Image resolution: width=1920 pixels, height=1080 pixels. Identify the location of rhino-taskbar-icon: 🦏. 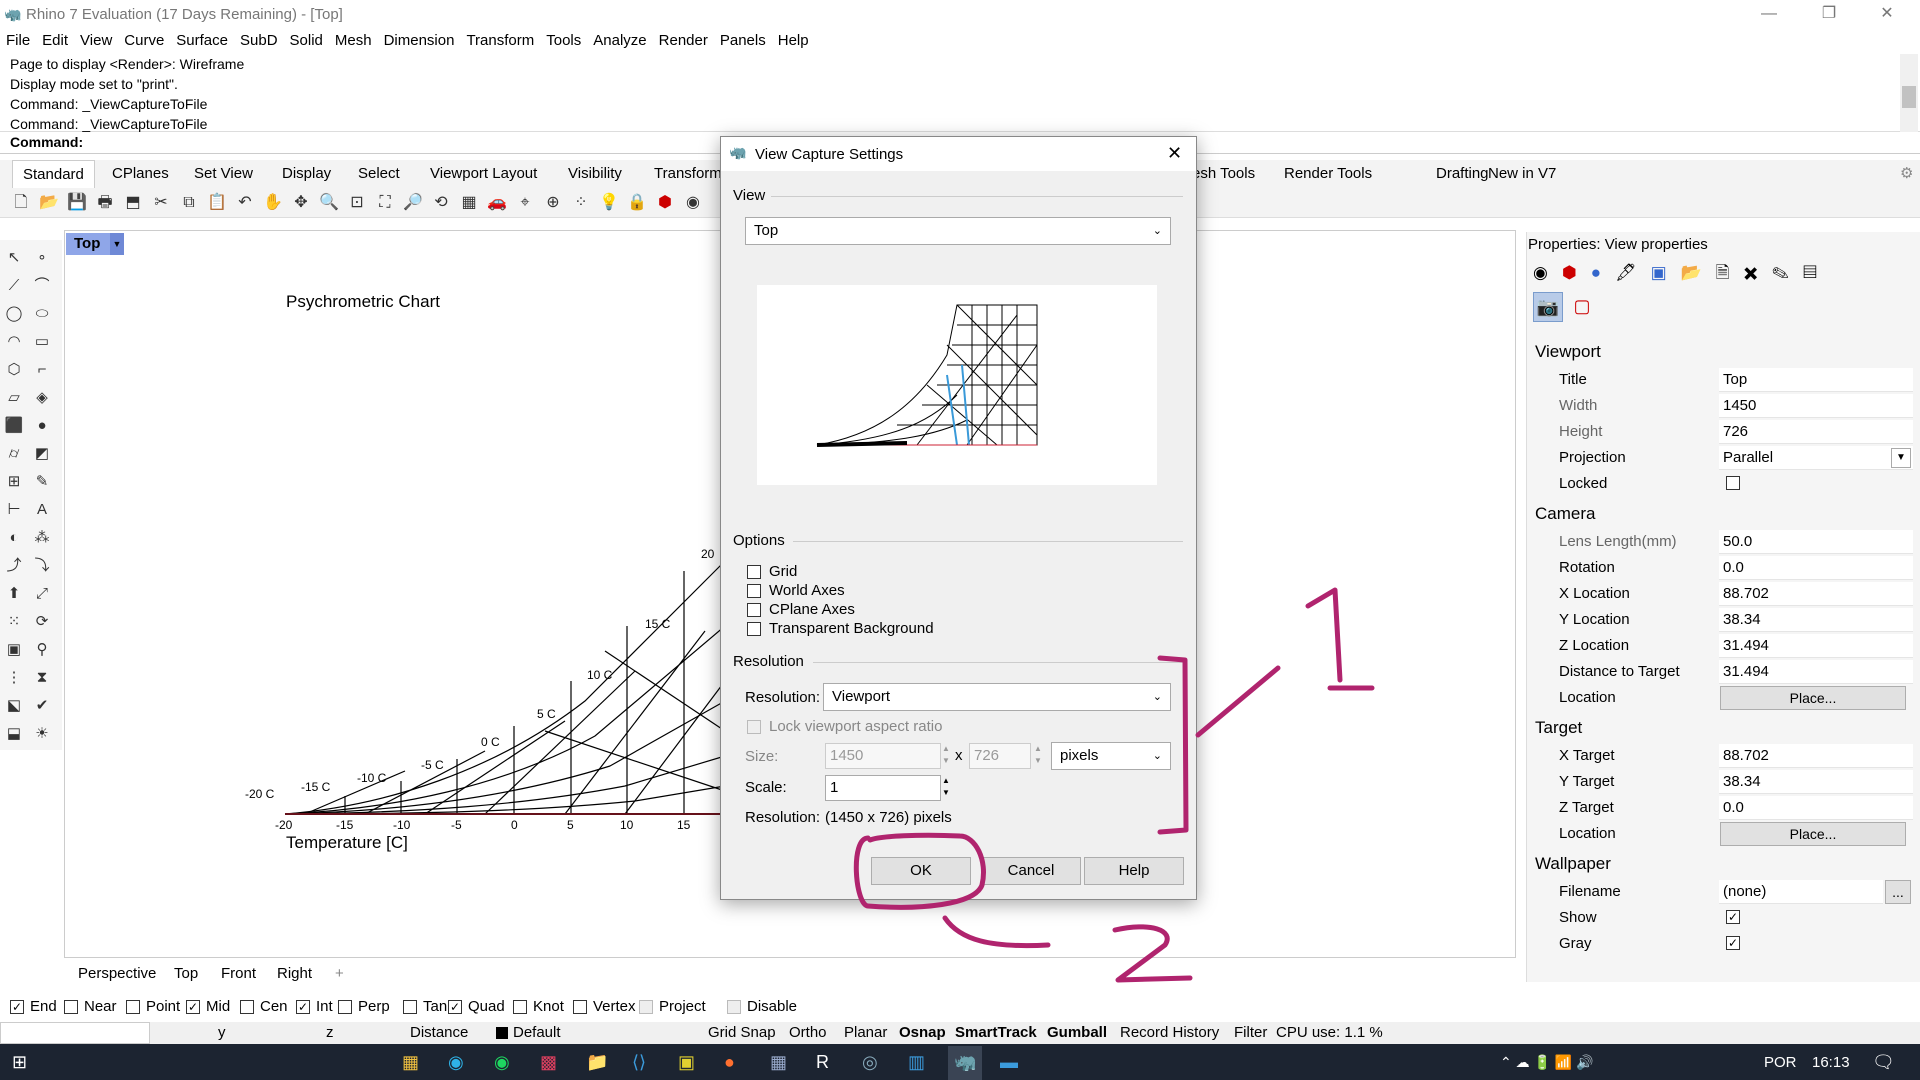
(965, 1062).